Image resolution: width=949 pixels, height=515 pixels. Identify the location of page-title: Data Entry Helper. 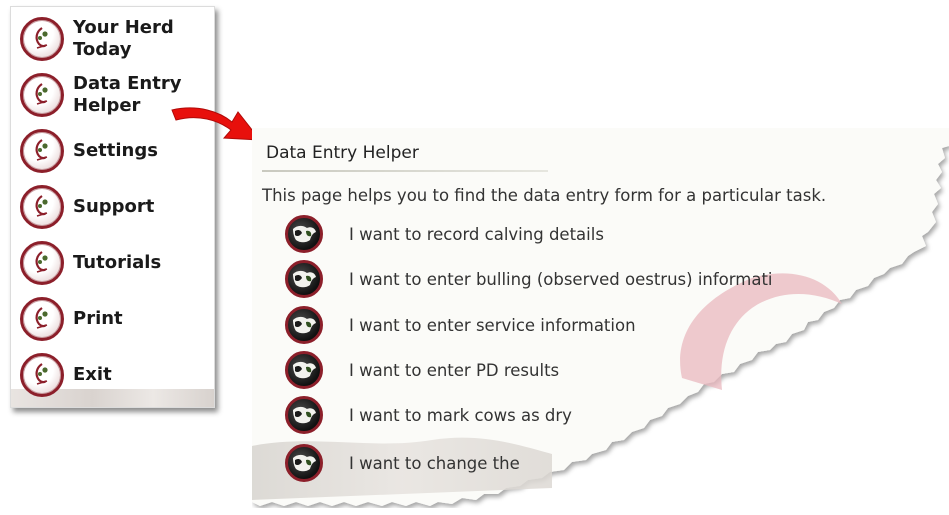
(342, 153).